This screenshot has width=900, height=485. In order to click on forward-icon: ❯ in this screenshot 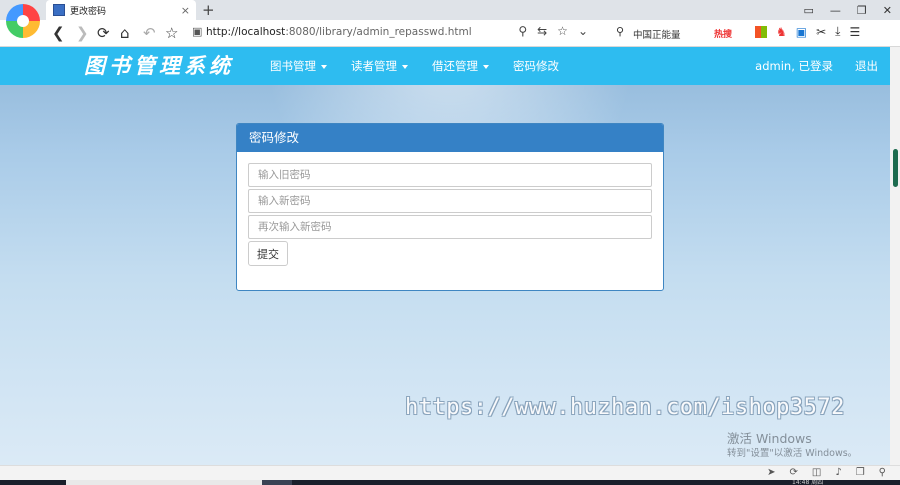, I will do `click(82, 33)`.